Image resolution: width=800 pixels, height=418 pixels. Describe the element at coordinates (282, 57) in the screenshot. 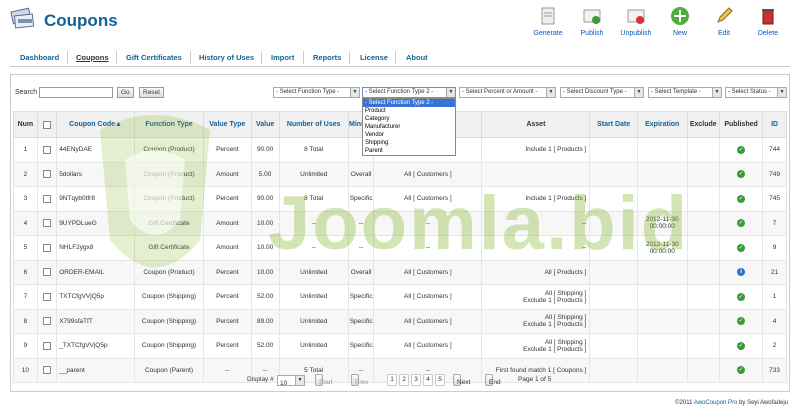

I see `nav-import: Import` at that location.